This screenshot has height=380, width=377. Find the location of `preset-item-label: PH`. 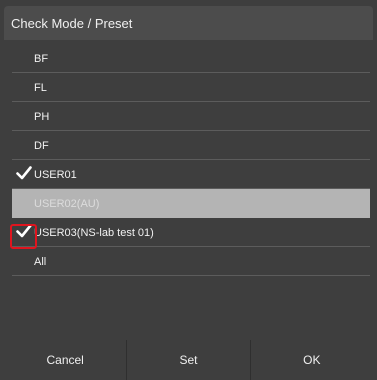

preset-item-label: PH is located at coordinates (42, 117).